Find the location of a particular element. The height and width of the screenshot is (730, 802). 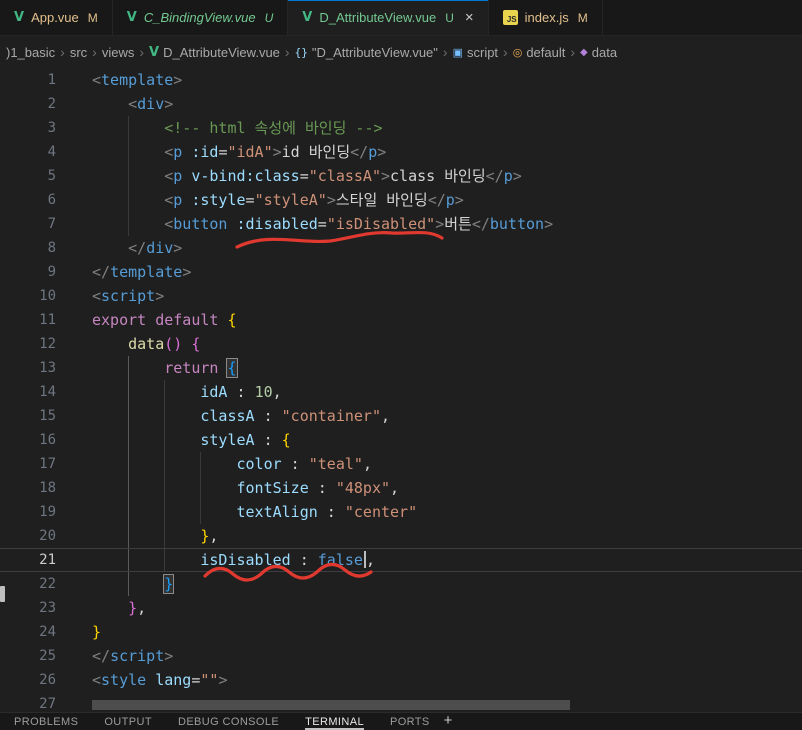

line-number: 25 is located at coordinates (28, 656).